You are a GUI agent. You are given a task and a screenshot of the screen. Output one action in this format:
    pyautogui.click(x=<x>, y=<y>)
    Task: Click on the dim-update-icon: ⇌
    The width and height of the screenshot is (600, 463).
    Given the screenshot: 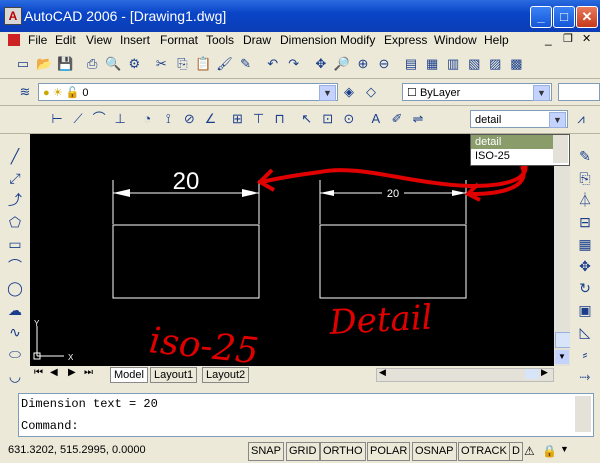 What is the action you would take?
    pyautogui.click(x=418, y=119)
    